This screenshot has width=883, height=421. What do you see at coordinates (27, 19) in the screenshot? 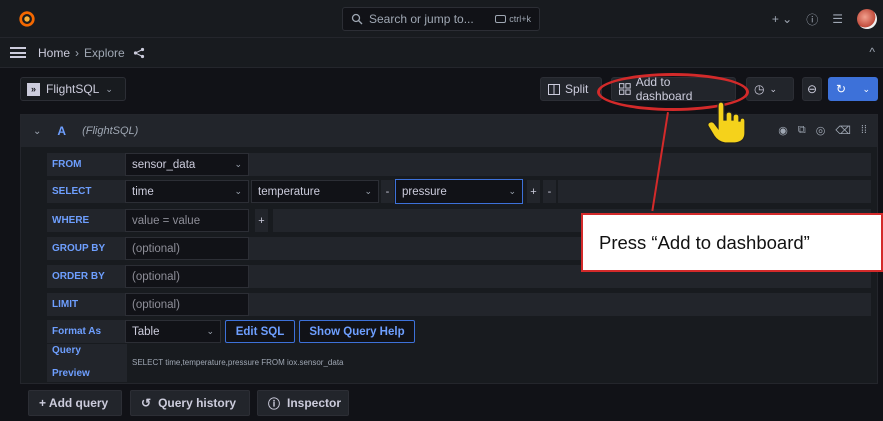
I see `grafana-logo-icon` at bounding box center [27, 19].